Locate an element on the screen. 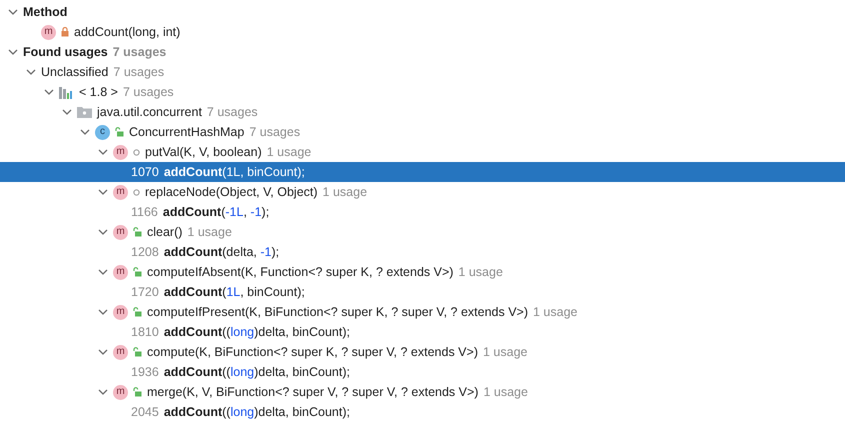 Image resolution: width=845 pixels, height=434 pixels. tree-row: m compute(K, BiFunction<? super K, ? super V, ? extends V>) 1 usage is located at coordinates (422, 352).